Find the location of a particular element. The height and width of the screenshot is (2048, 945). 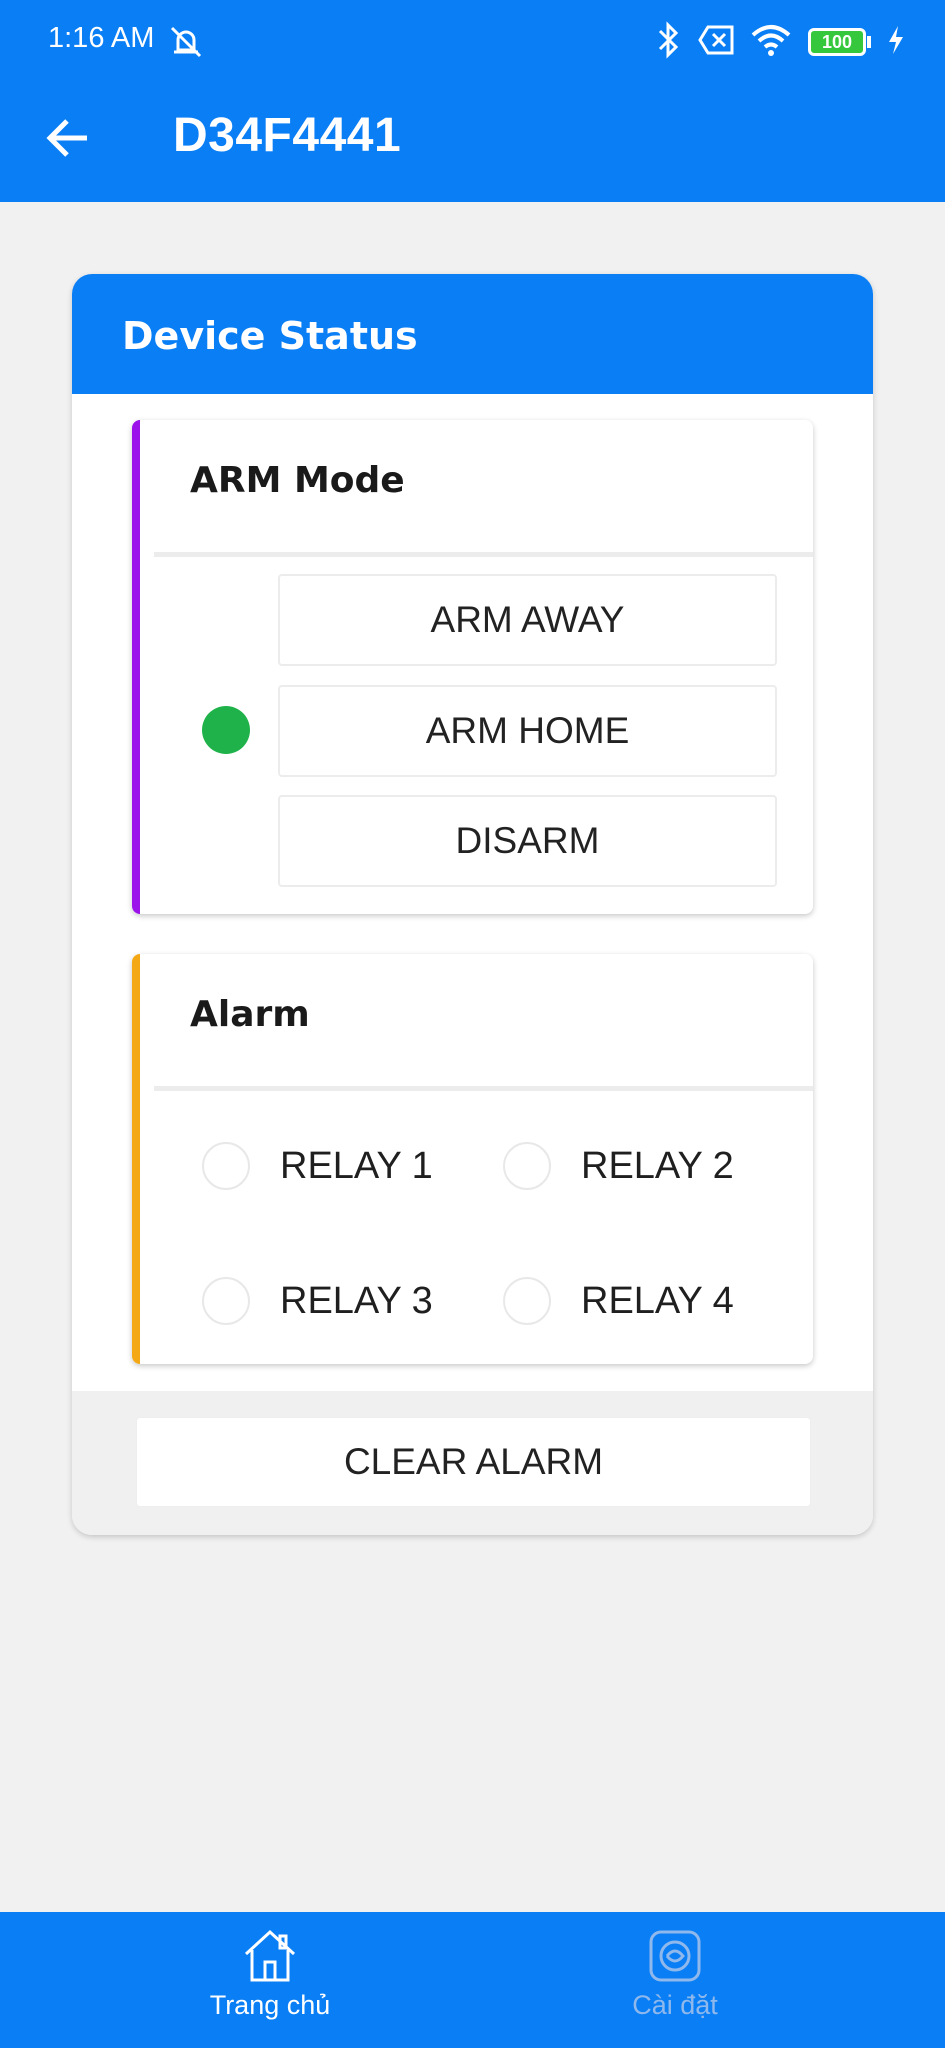

back-button is located at coordinates (68, 138).